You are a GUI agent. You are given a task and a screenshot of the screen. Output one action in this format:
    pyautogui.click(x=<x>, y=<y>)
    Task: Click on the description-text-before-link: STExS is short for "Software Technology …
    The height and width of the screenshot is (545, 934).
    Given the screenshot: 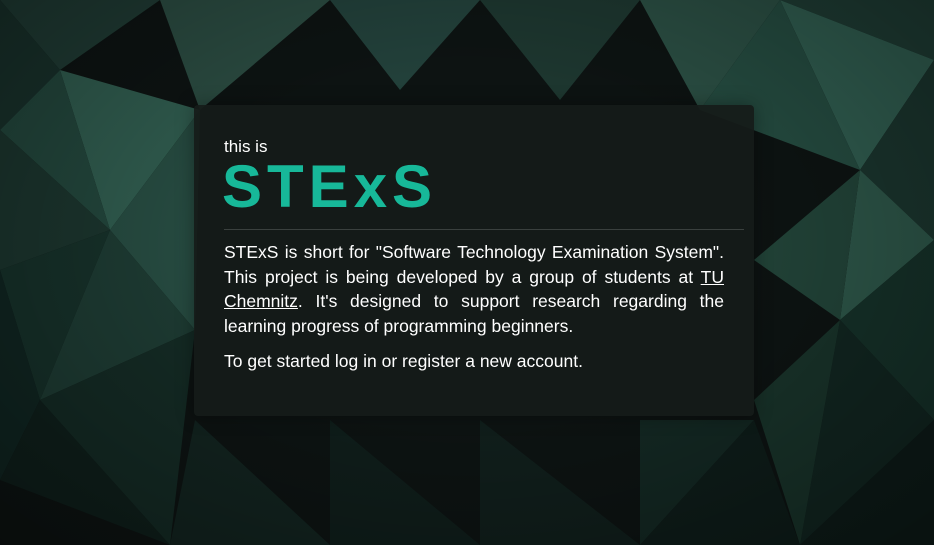 What is the action you would take?
    pyautogui.click(x=474, y=264)
    